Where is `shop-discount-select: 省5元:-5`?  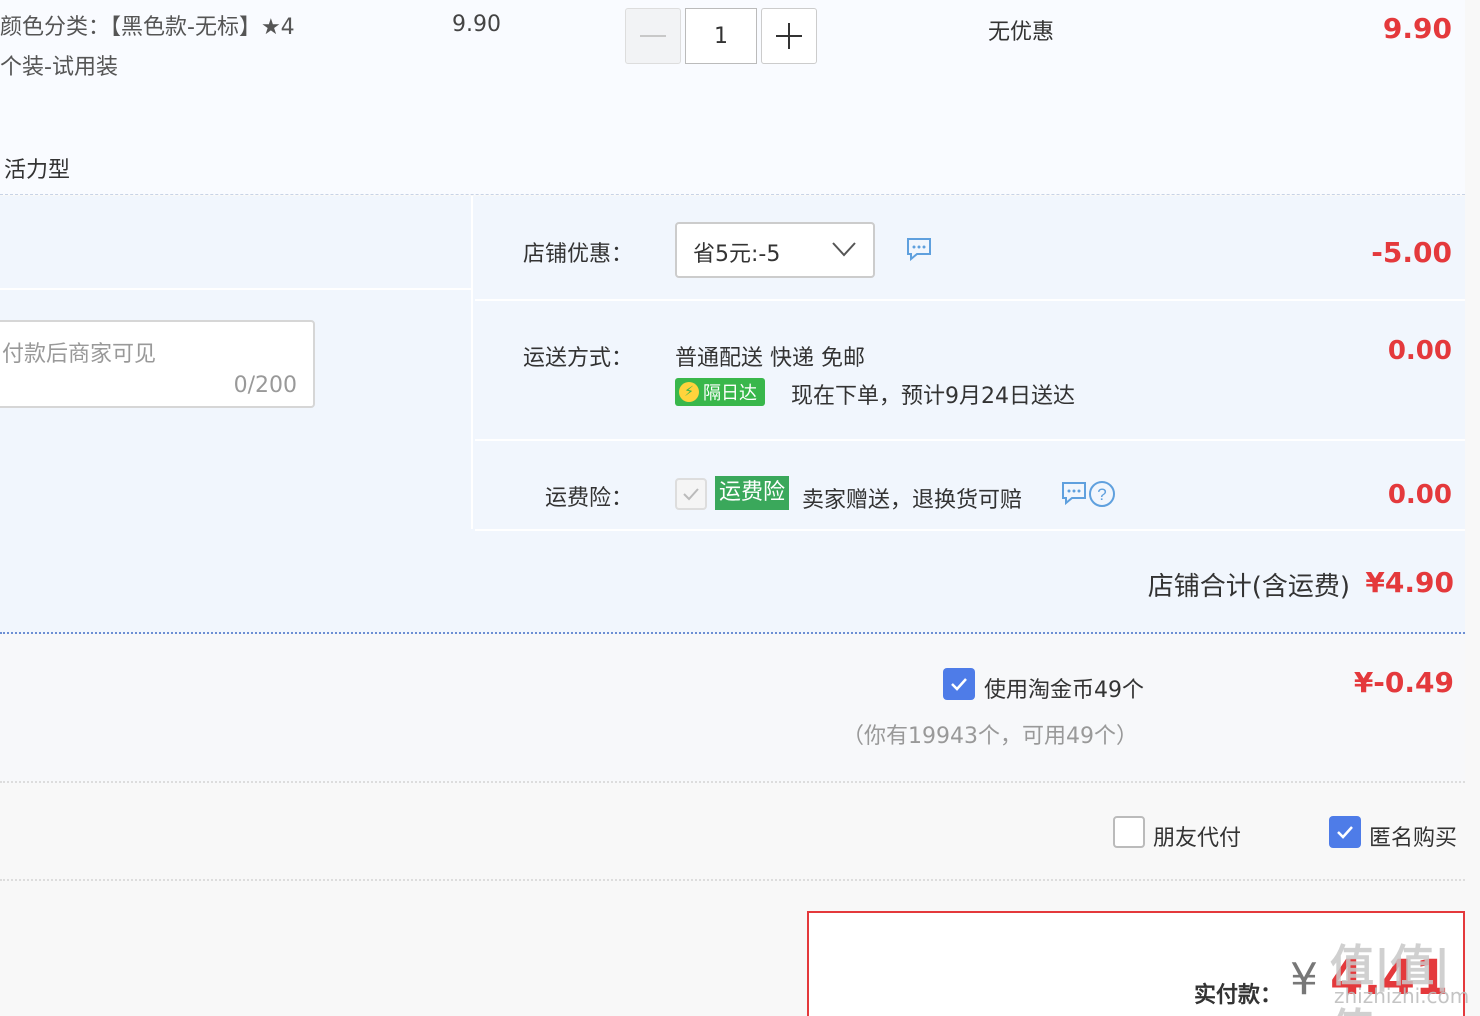
shop-discount-select: 省5元:-5 is located at coordinates (775, 250).